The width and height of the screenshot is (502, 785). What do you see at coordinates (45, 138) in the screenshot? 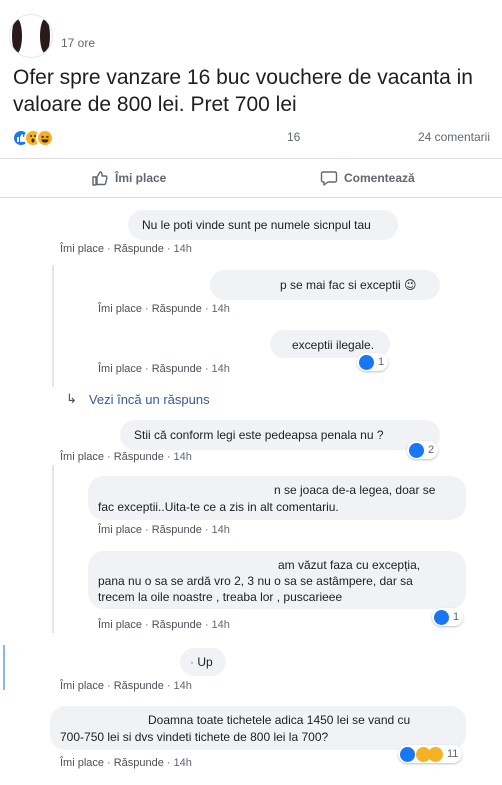
I see `haha-reaction-icon` at bounding box center [45, 138].